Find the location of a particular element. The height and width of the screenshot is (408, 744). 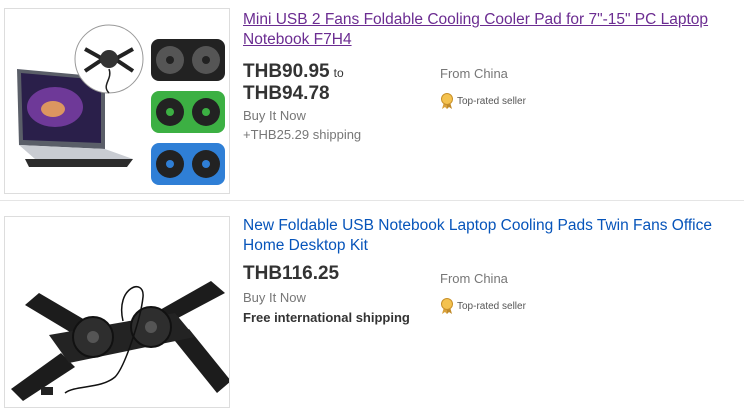

location-2: From China is located at coordinates (474, 278).